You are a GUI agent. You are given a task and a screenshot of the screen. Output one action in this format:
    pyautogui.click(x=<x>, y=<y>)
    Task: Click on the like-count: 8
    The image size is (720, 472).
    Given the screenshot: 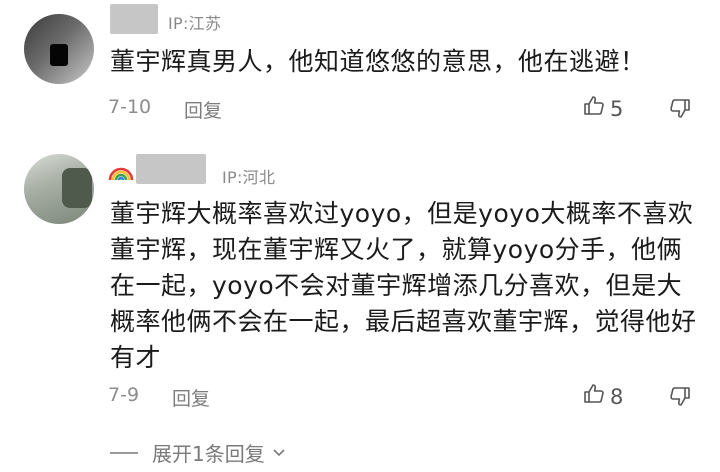 What is the action you would take?
    pyautogui.click(x=617, y=396)
    